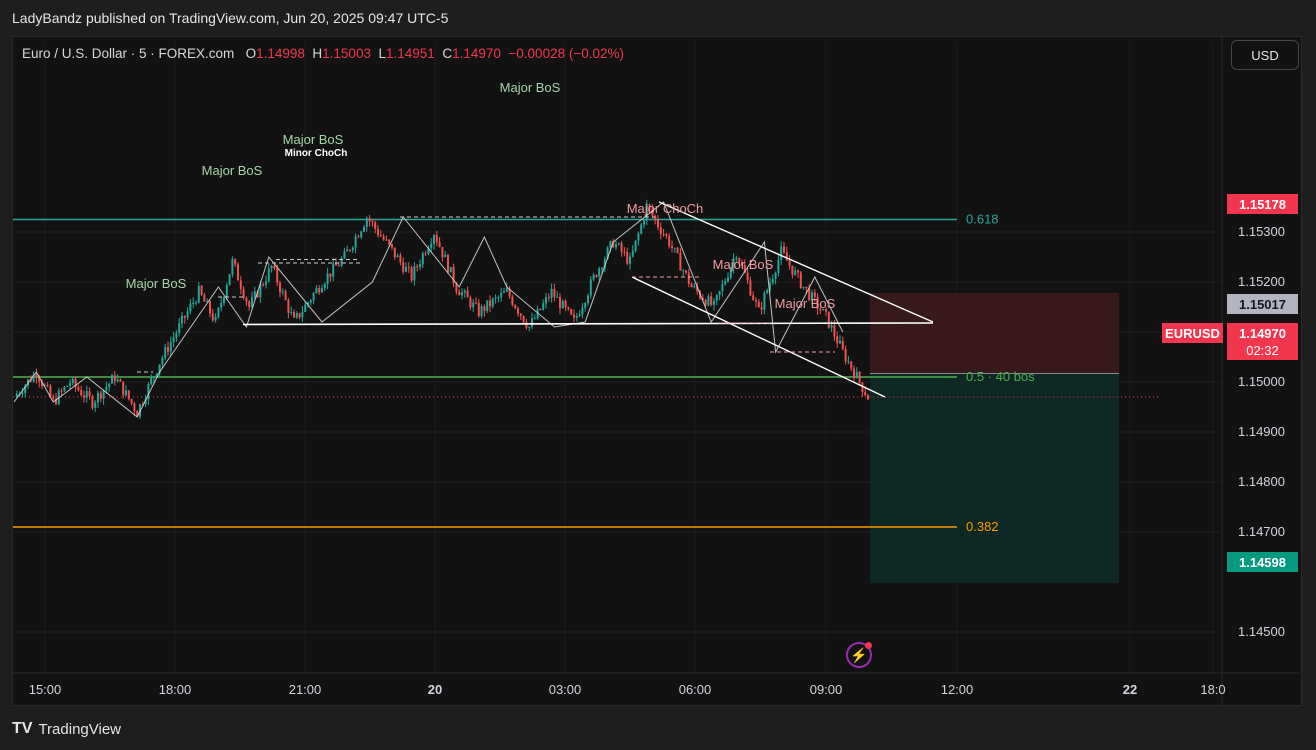 Image resolution: width=1316 pixels, height=750 pixels. Describe the element at coordinates (868, 645) in the screenshot. I see `notification-dot` at that location.